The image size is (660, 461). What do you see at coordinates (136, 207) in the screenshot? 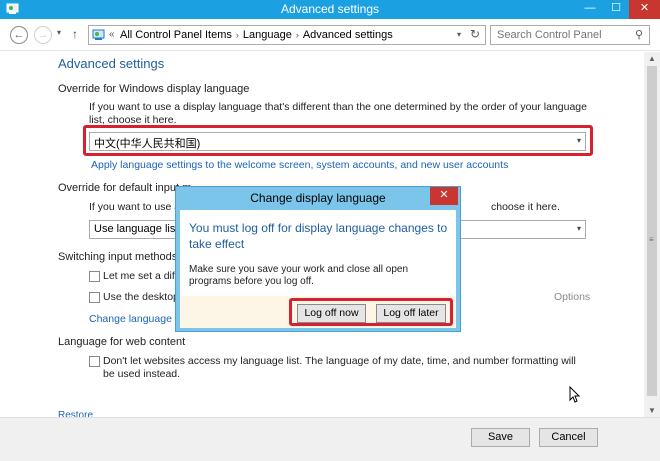
I see `input-method-description: If you want to use ar` at bounding box center [136, 207].